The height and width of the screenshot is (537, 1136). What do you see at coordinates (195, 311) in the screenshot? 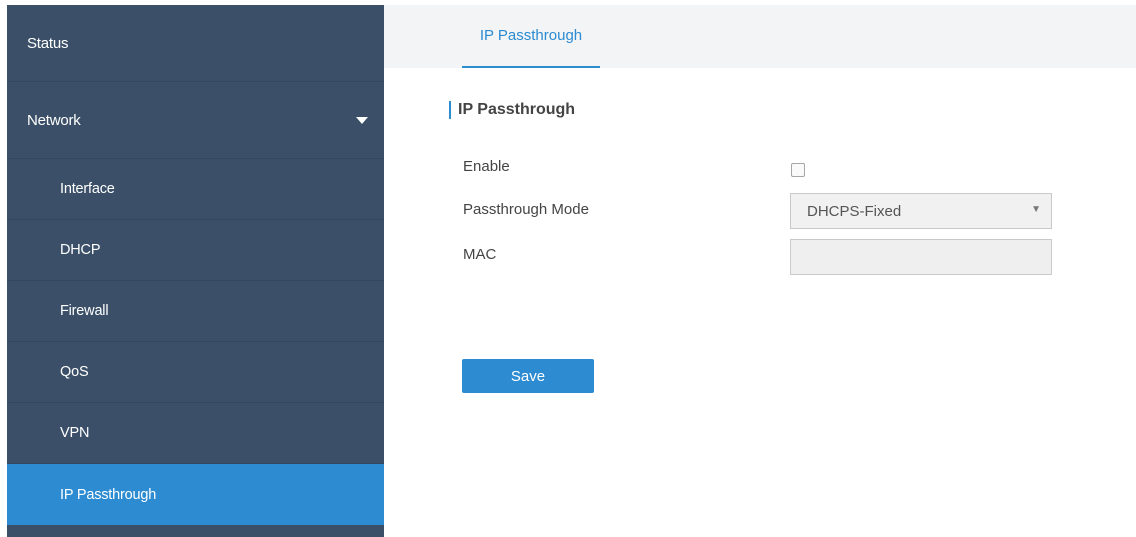
I see `sidebar-item-firewall: Firewall` at bounding box center [195, 311].